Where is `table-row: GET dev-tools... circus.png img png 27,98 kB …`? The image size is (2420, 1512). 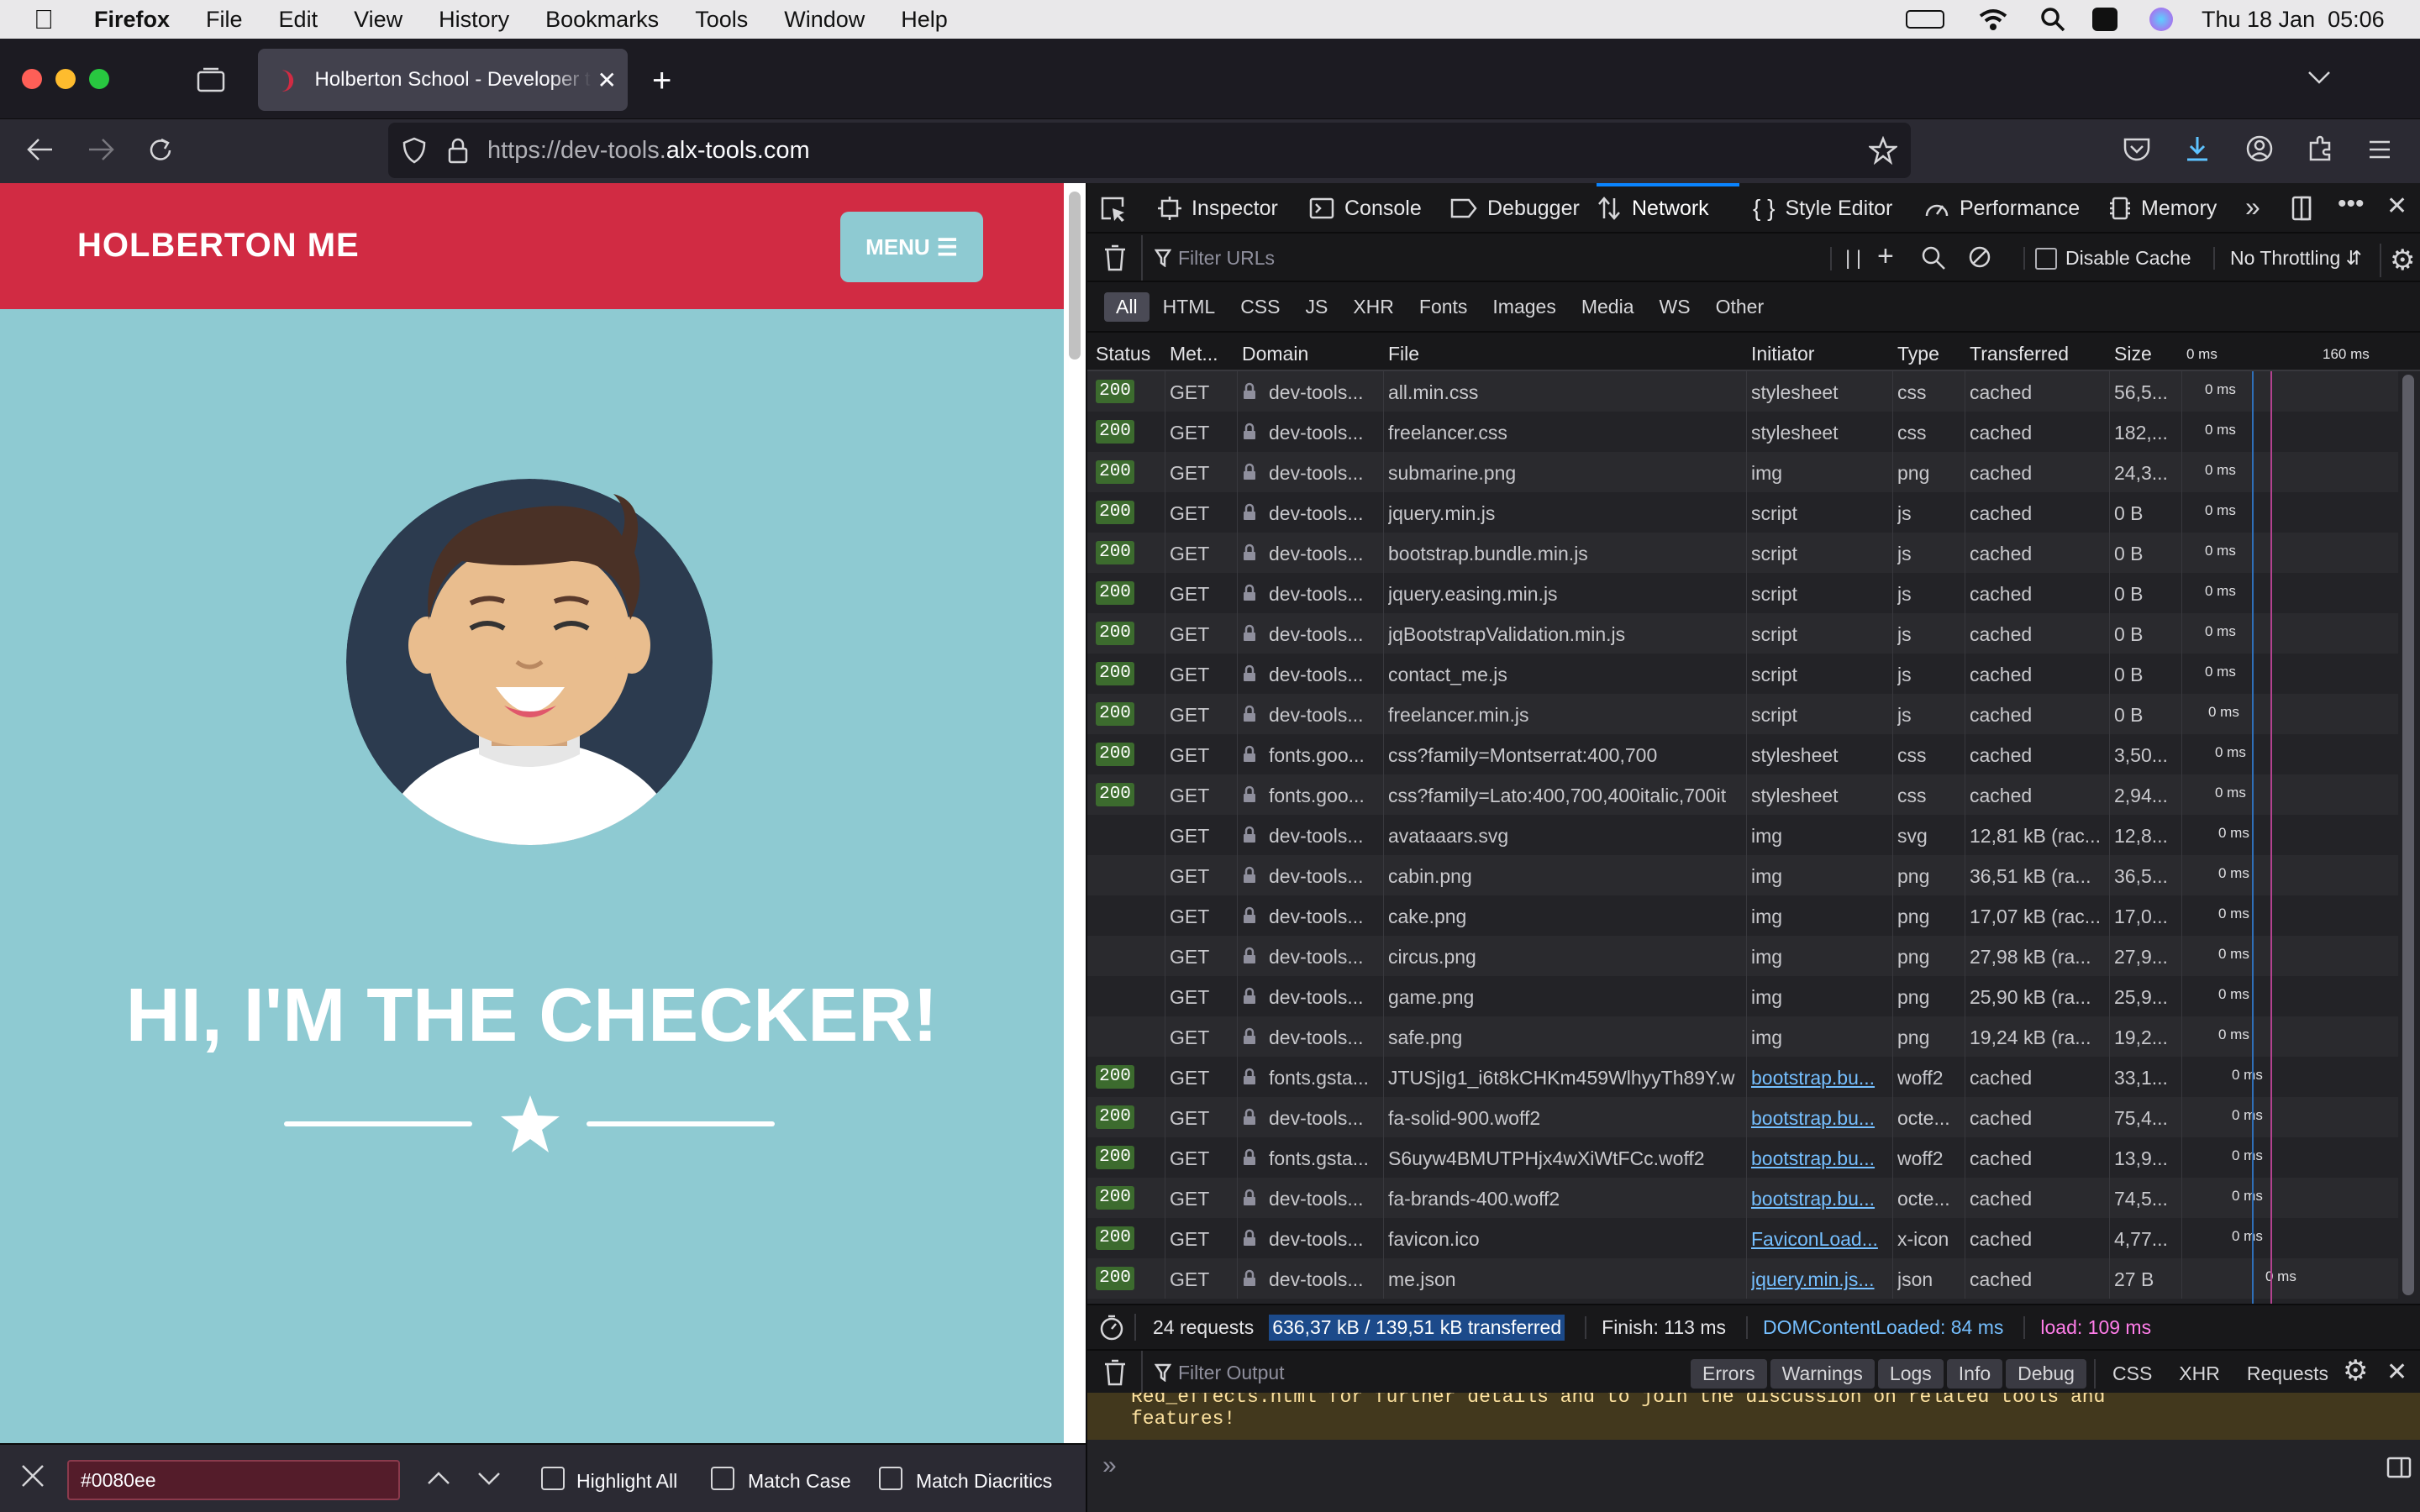 table-row: GET dev-tools... circus.png img png 27,98 kB … is located at coordinates (1742, 956).